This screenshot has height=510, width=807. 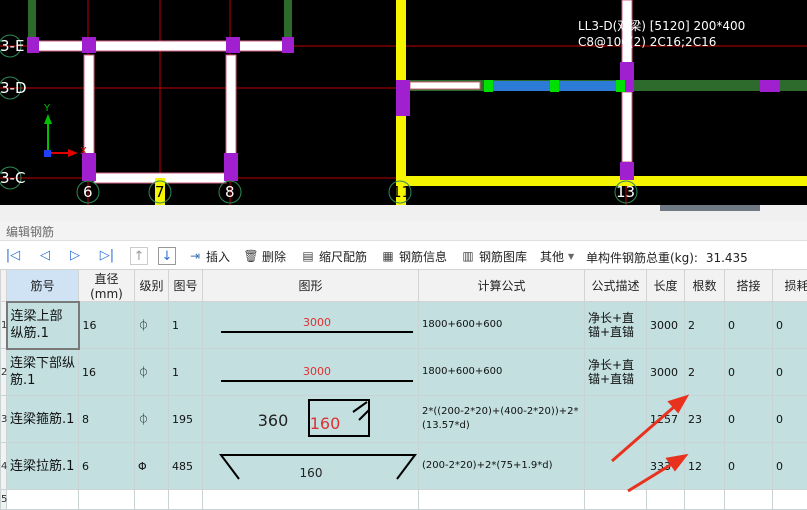 I want to click on fig-no-cell: 195, so click(x=186, y=419).